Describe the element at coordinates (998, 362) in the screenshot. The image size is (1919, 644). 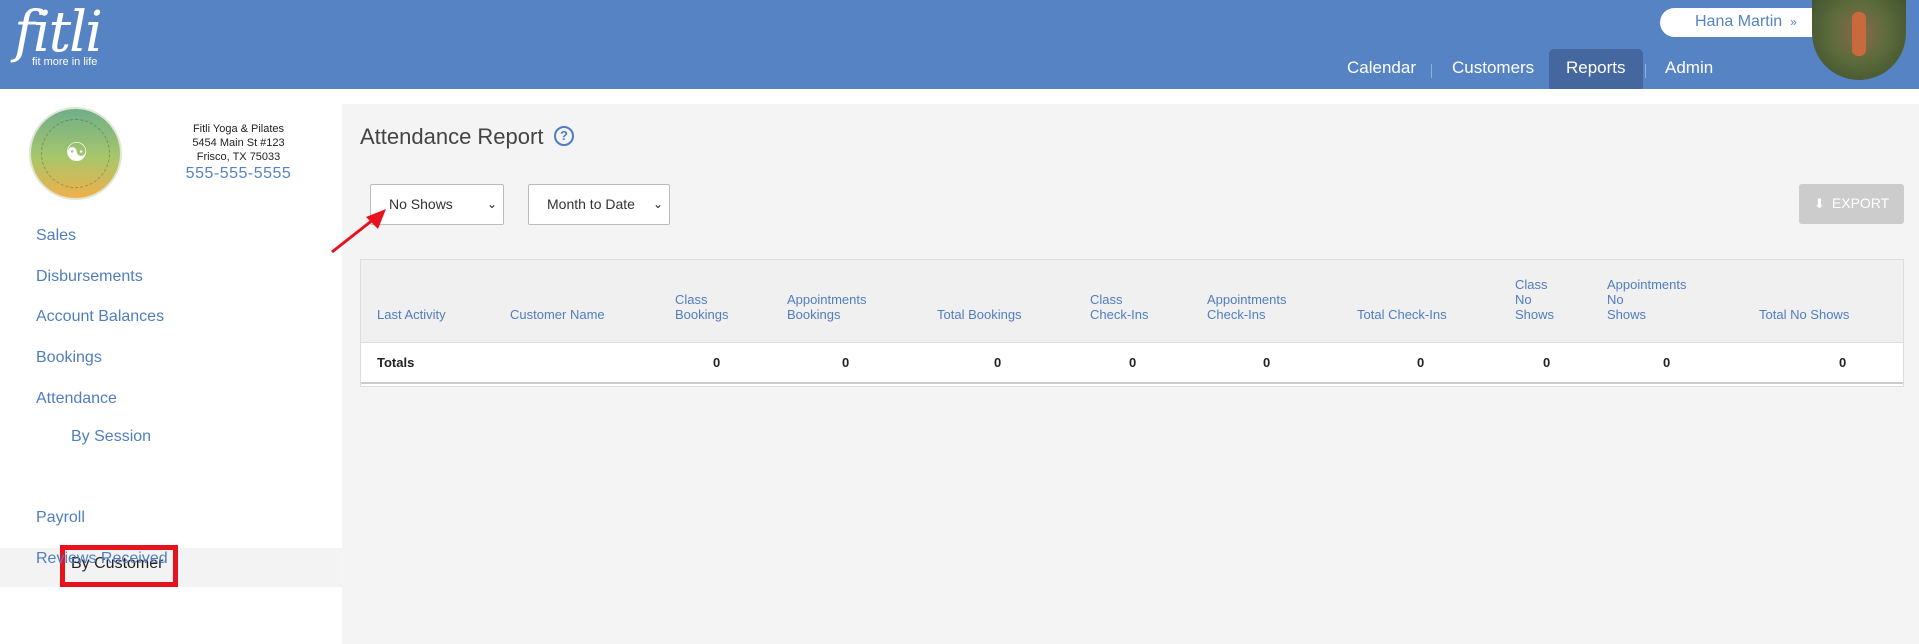
I see `total-bookings: 0` at that location.